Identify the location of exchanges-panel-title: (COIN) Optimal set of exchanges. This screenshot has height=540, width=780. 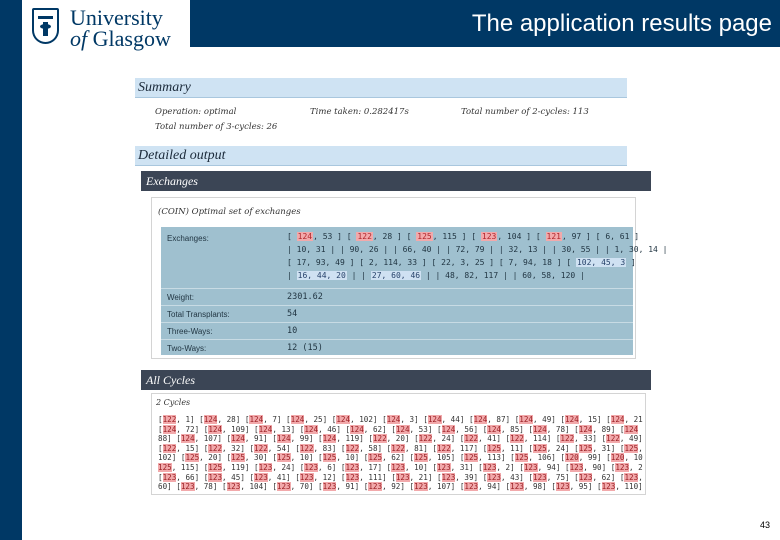
(229, 212).